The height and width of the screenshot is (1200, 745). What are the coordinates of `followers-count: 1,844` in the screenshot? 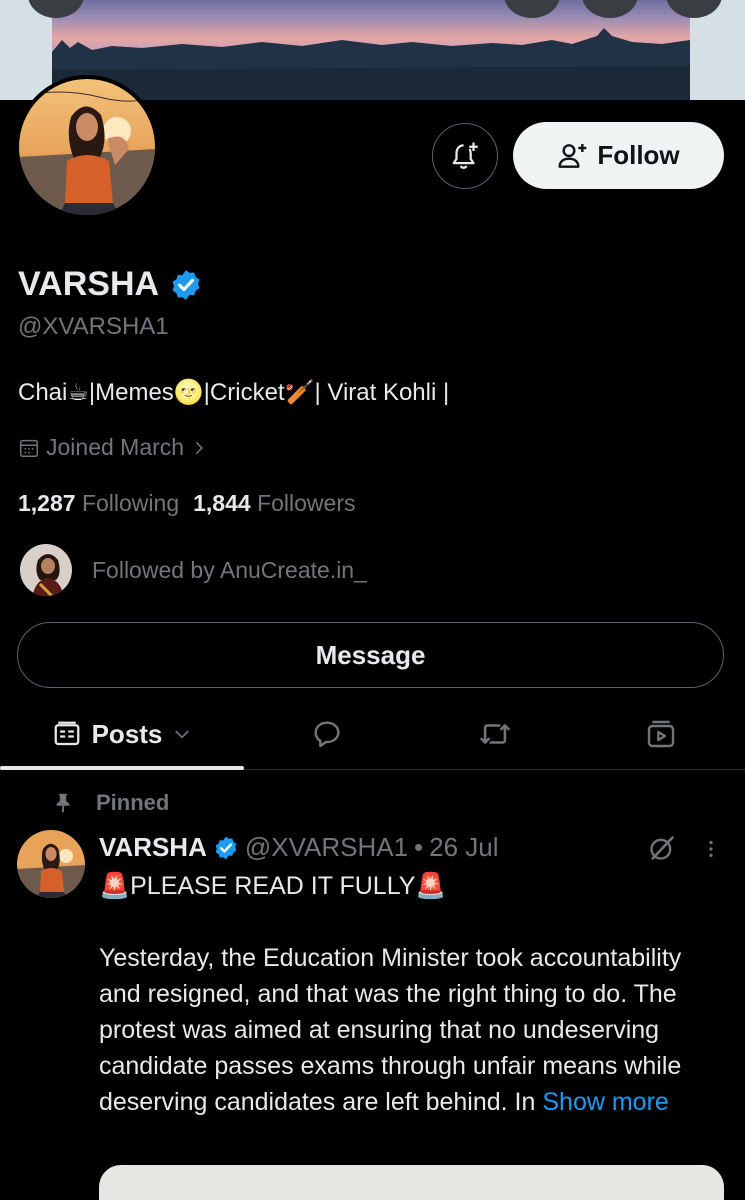 It's located at (222, 503).